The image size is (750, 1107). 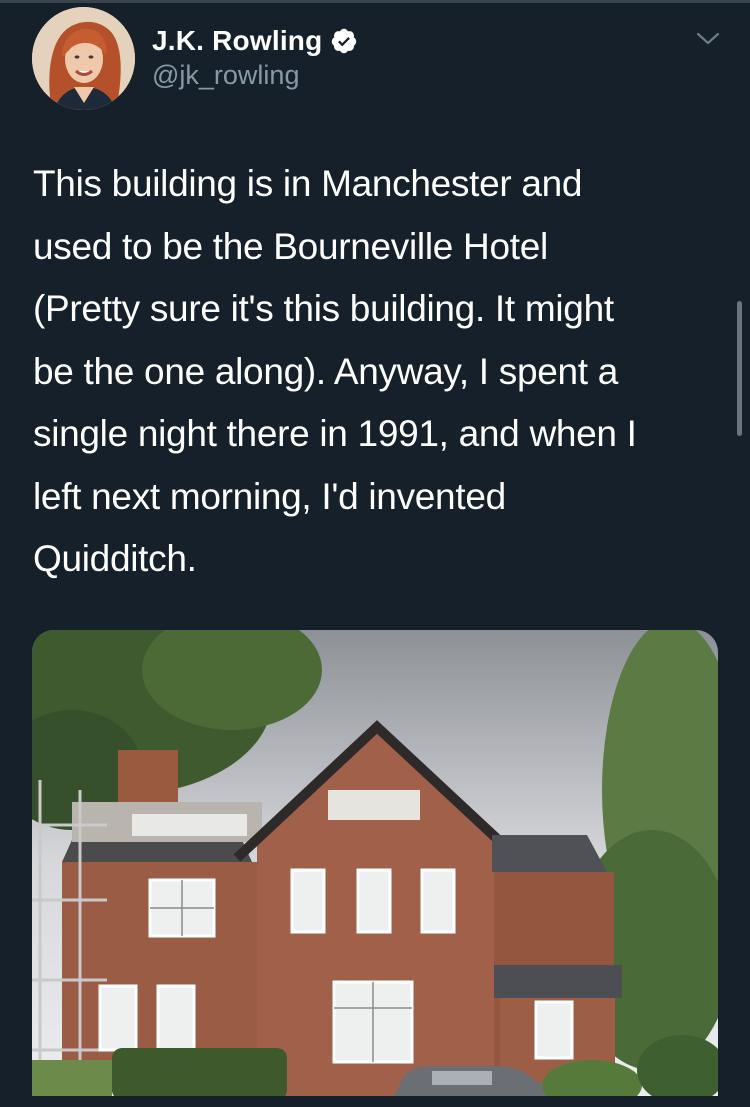 I want to click on author-handle: @jk_rowling, so click(x=225, y=75).